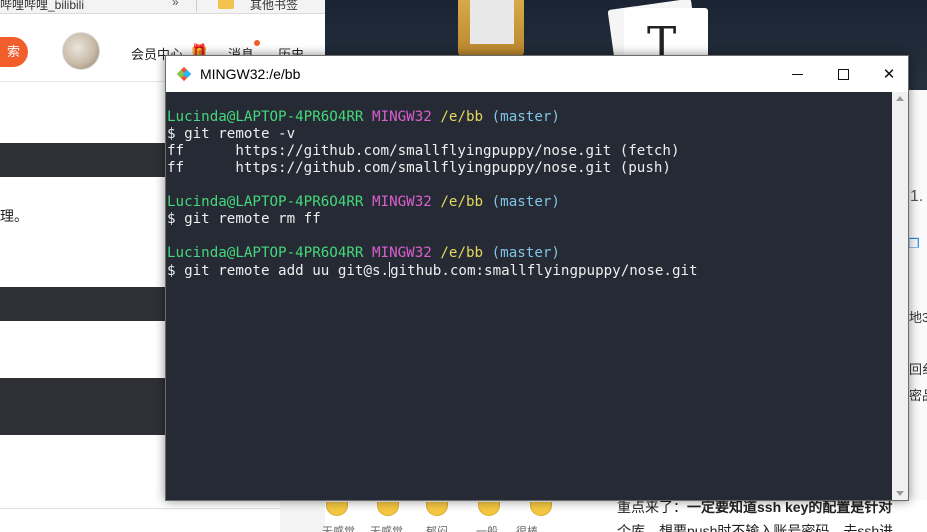  Describe the element at coordinates (184, 74) in the screenshot. I see `git-bash-icon` at that location.